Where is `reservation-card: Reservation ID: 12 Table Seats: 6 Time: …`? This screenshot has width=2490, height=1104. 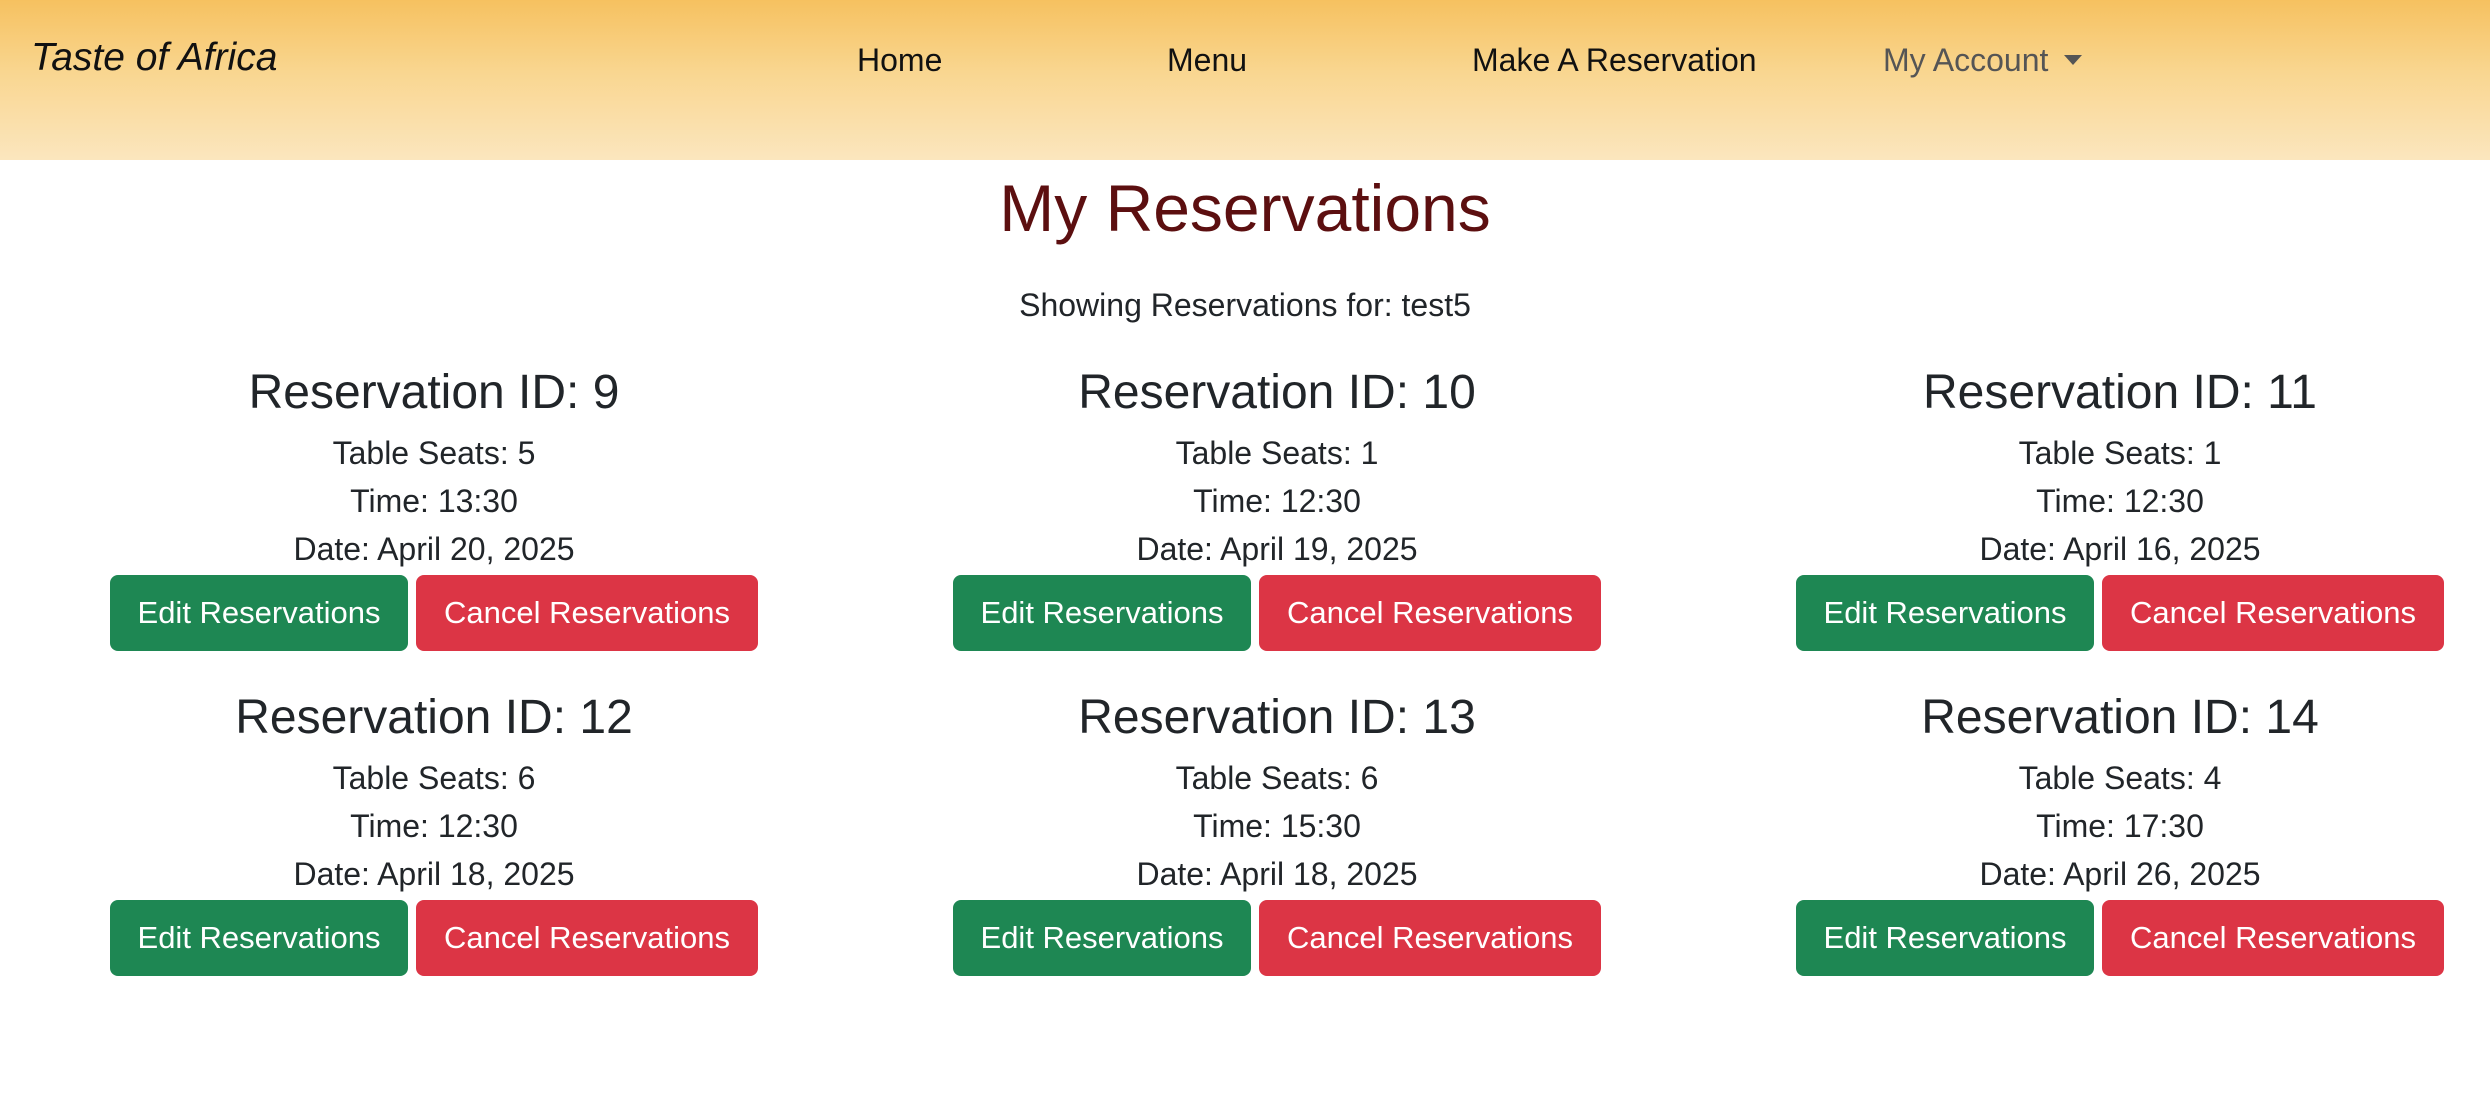 reservation-card: Reservation ID: 12 Table Seats: 6 Time: … is located at coordinates (434, 832).